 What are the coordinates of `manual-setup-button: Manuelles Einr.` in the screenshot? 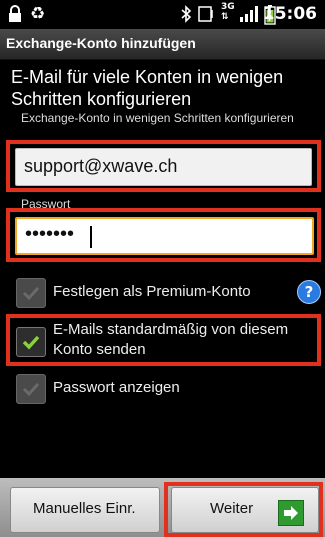 It's located at (85, 510).